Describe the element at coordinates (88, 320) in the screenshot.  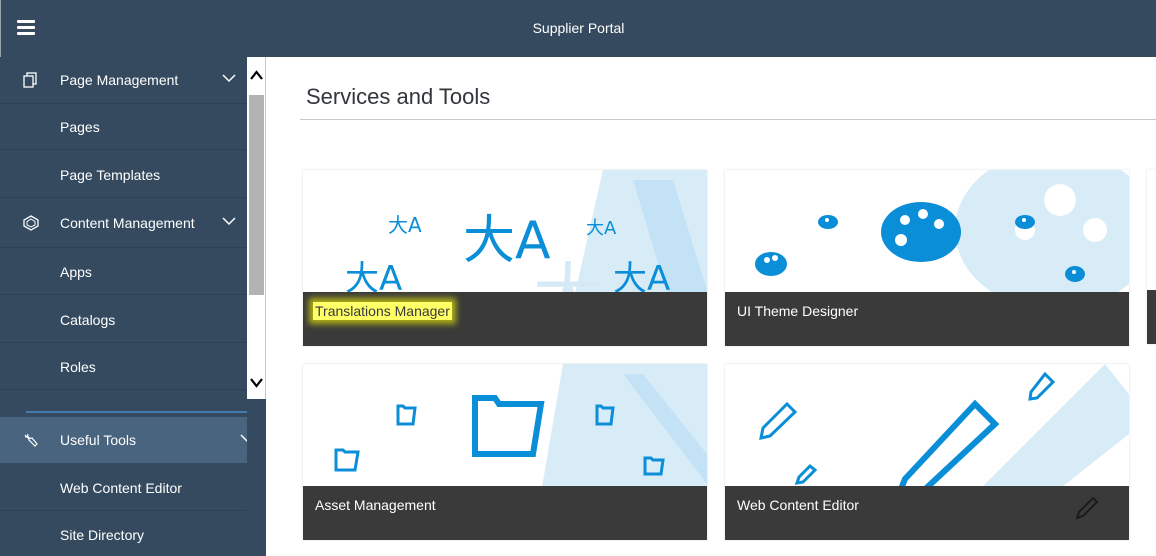
I see `sidebar-item-label: Catalogs` at that location.